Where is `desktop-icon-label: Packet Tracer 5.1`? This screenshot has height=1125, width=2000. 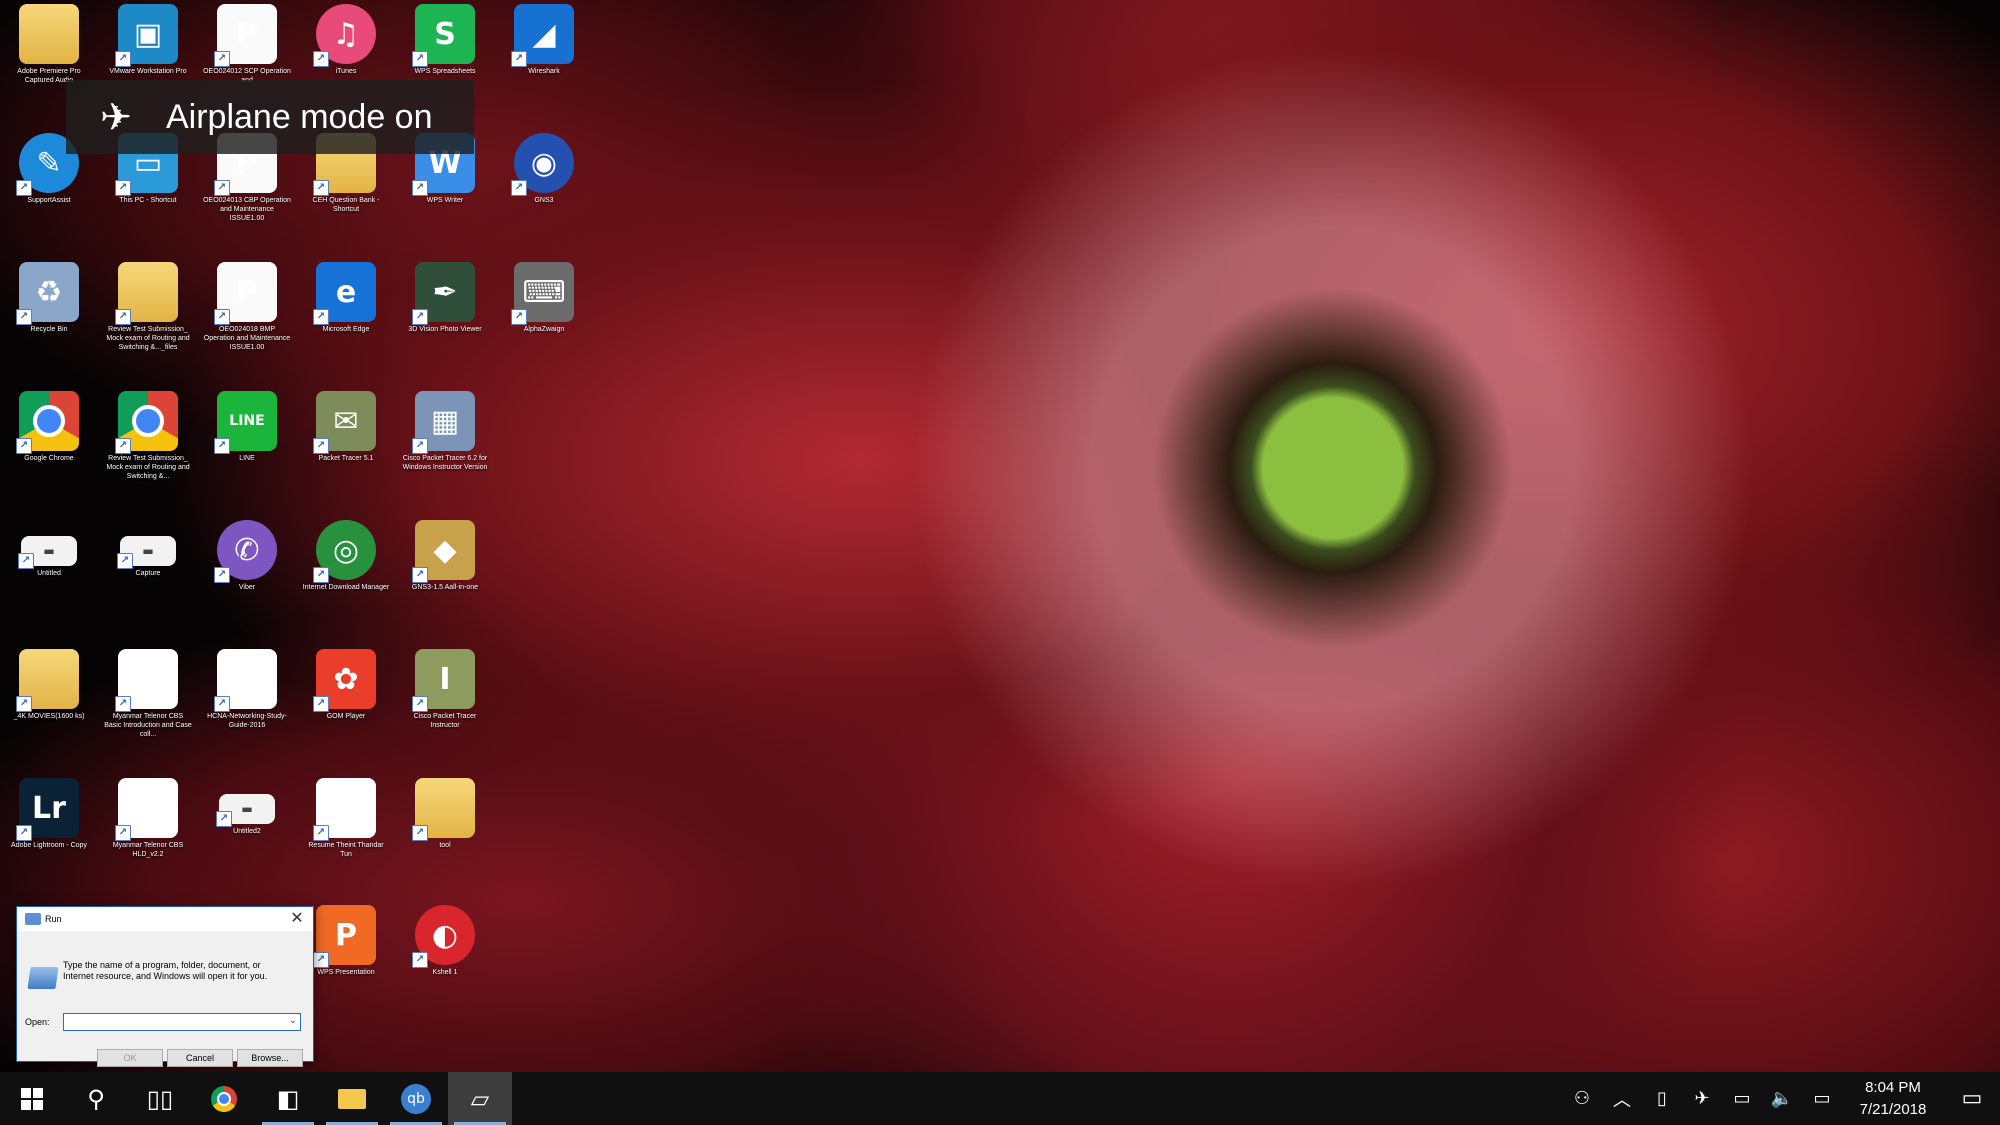 desktop-icon-label: Packet Tracer 5.1 is located at coordinates (346, 458).